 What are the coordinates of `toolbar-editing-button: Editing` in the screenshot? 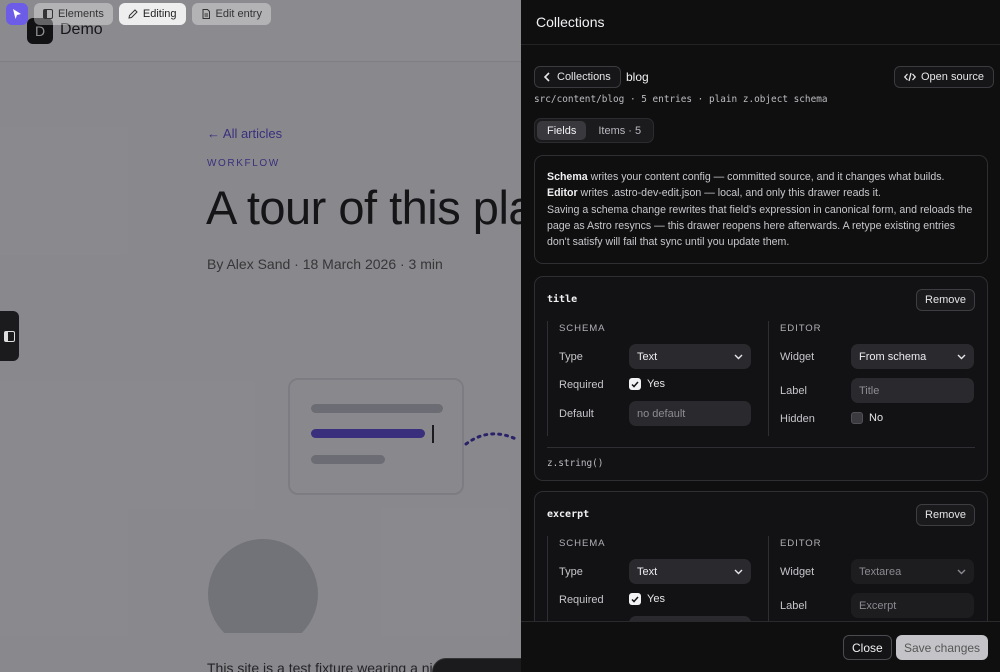 It's located at (152, 14).